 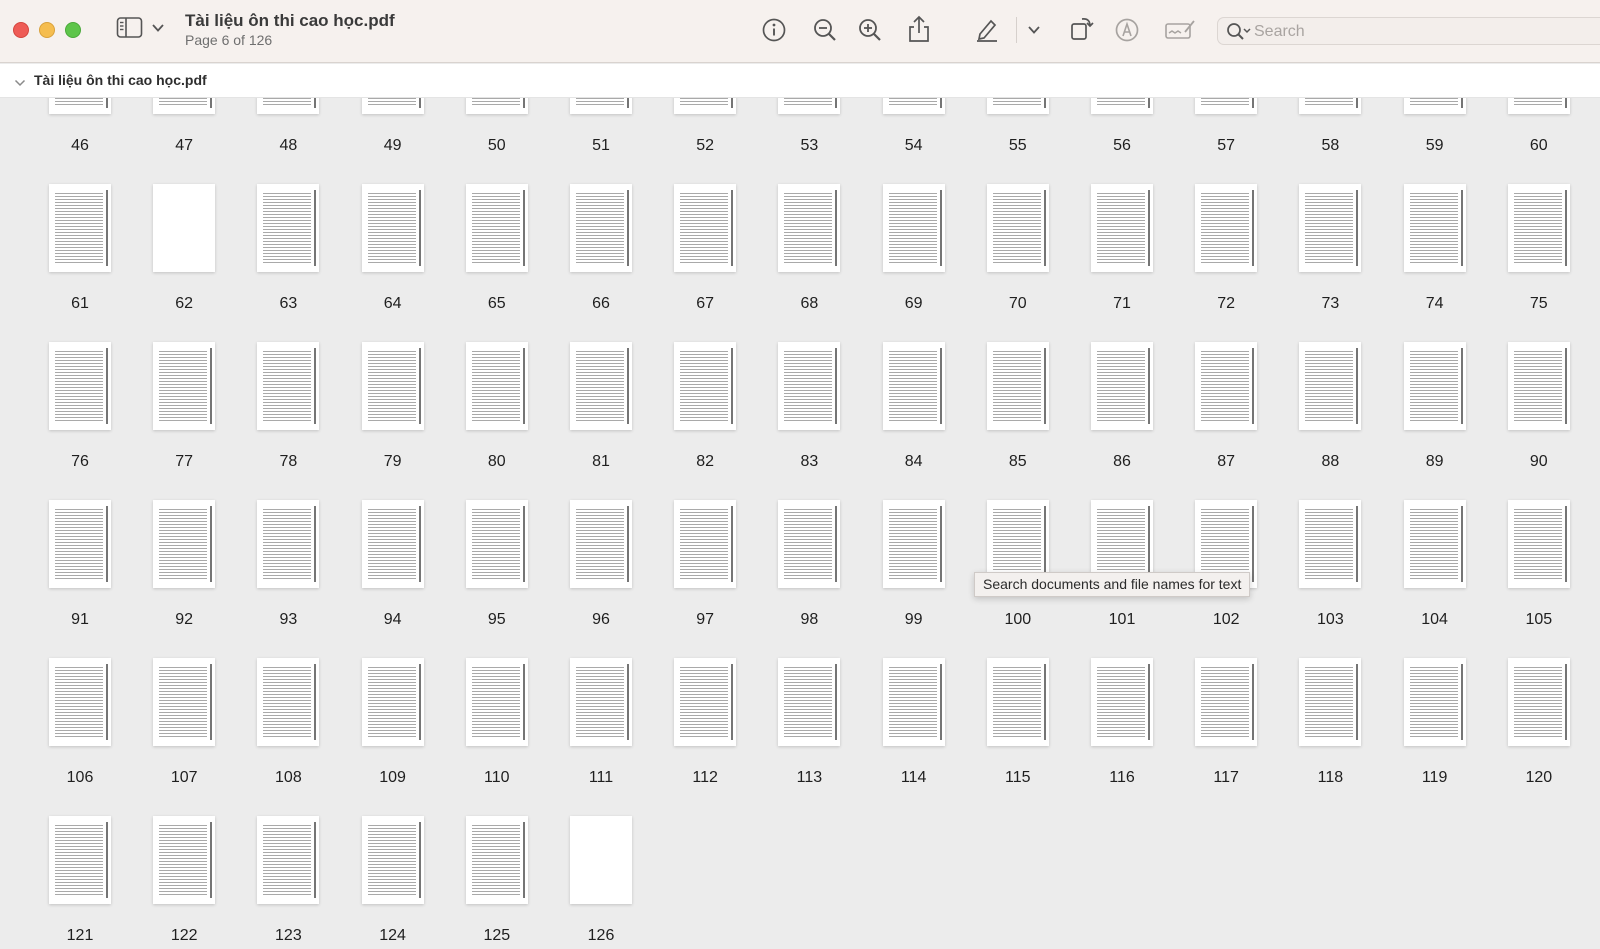 What do you see at coordinates (1180, 30) in the screenshot?
I see `signature-button` at bounding box center [1180, 30].